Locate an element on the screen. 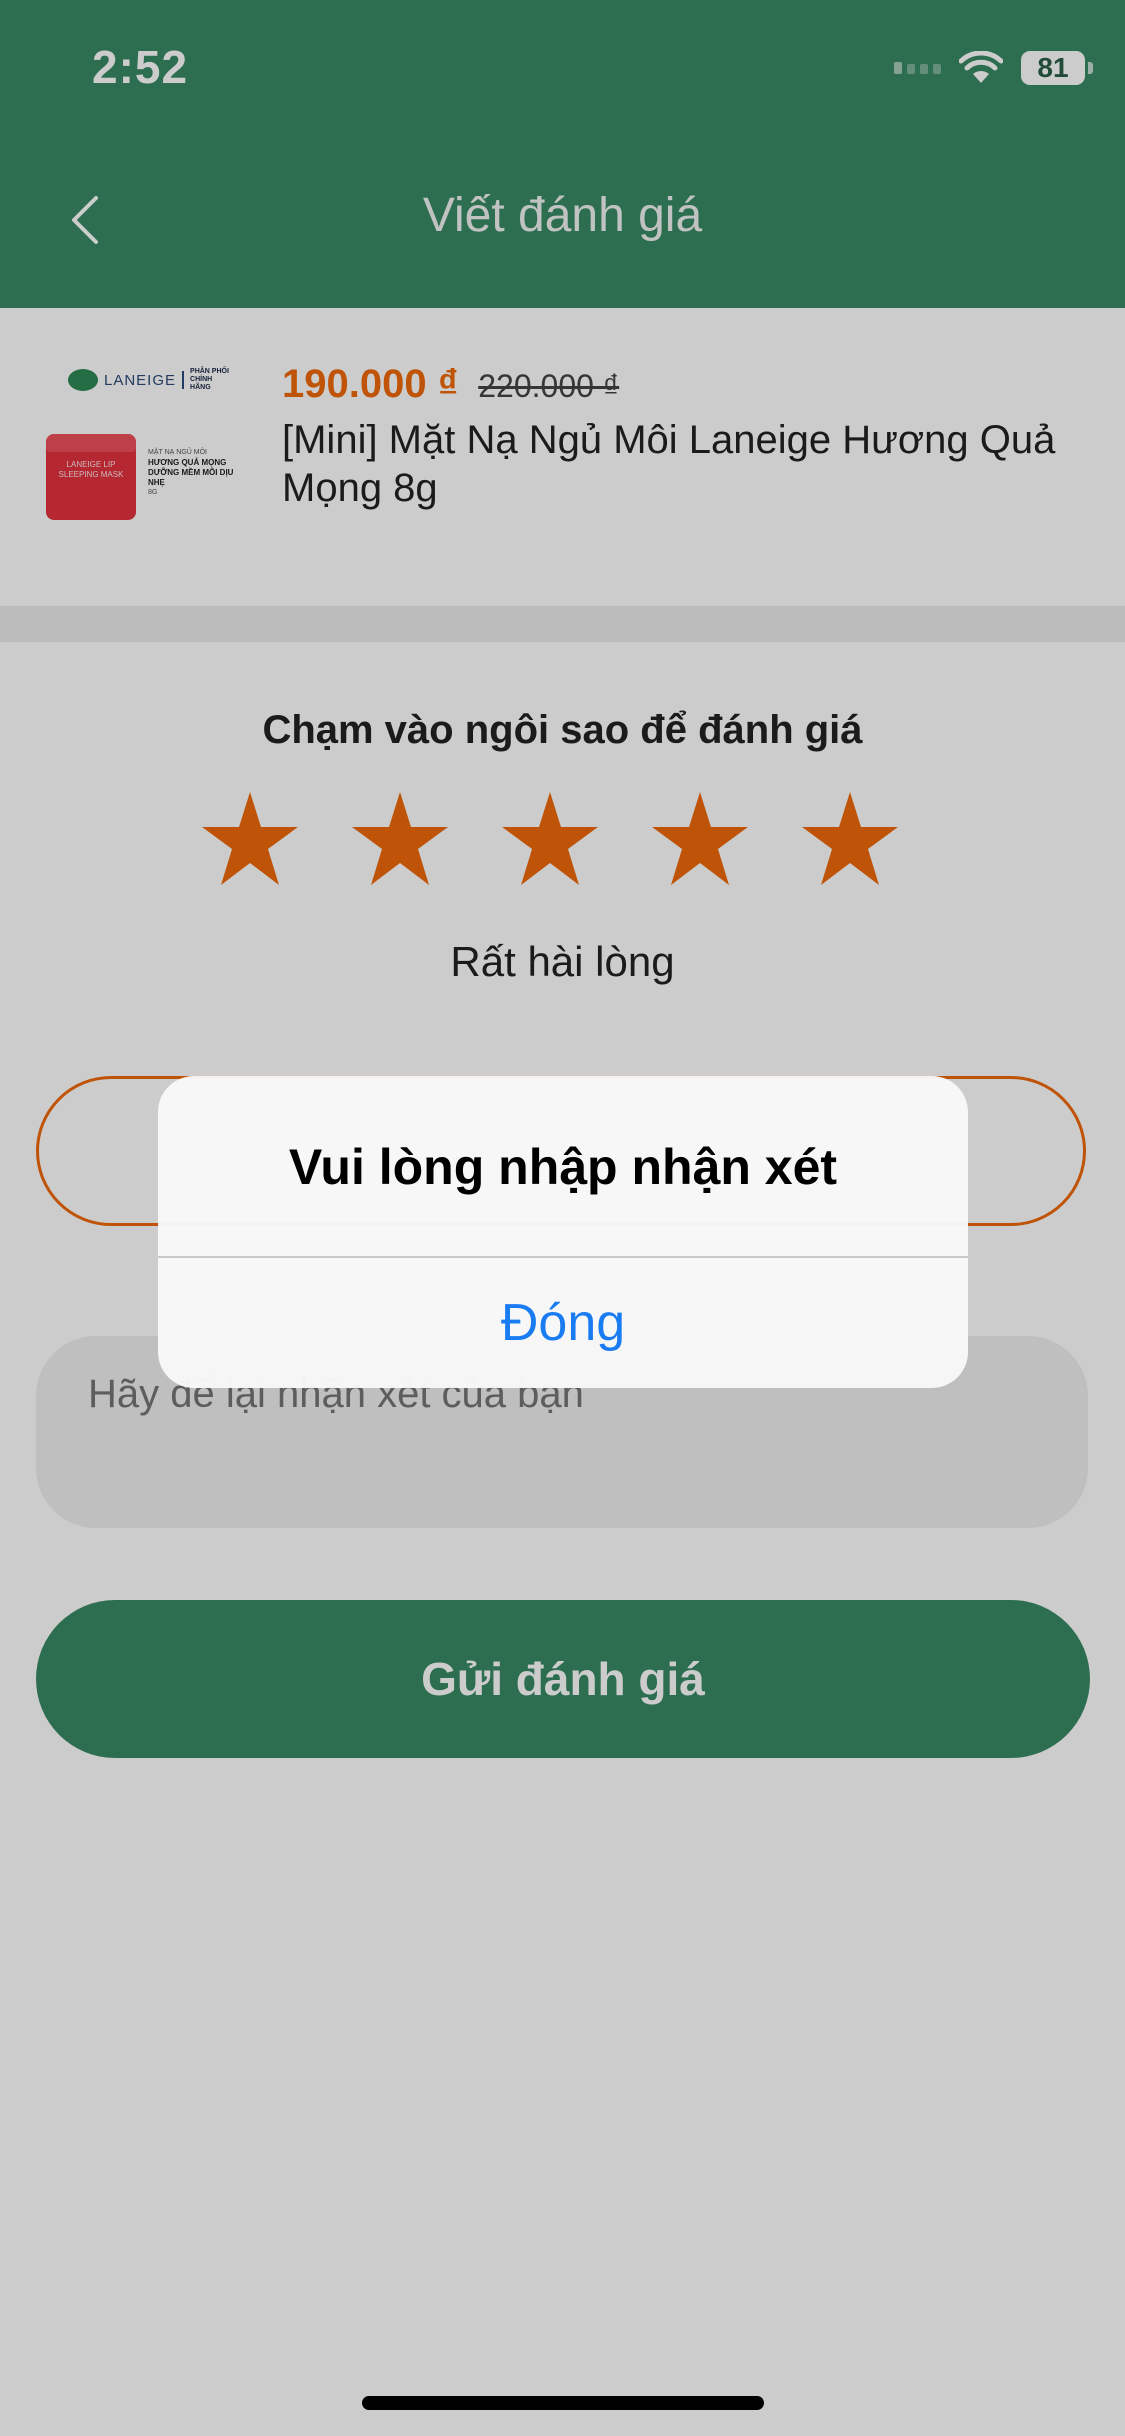 The image size is (1125, 2436). alert-dialog: Vui lòng nhập nhận xét Đóng is located at coordinates (563, 1232).